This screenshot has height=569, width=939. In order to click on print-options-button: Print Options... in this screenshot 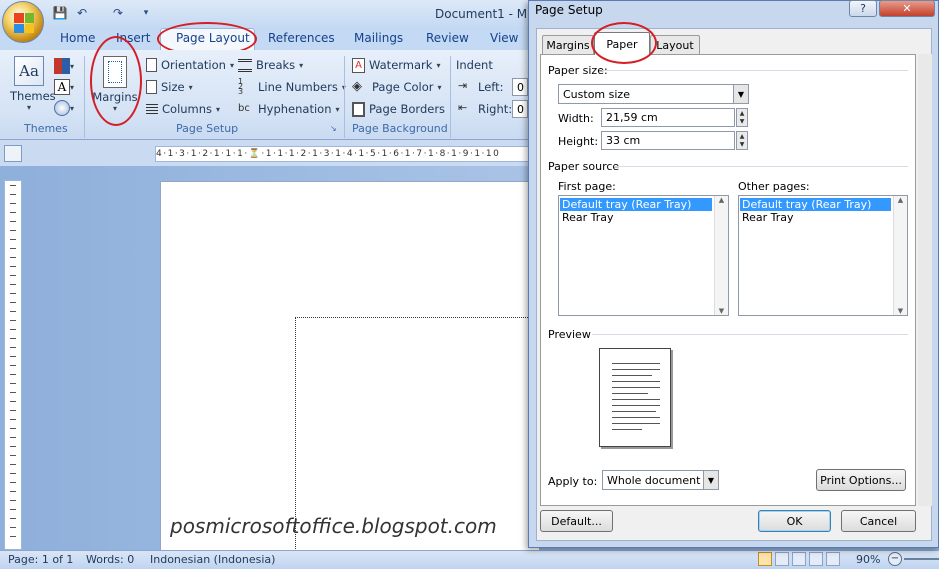, I will do `click(861, 480)`.